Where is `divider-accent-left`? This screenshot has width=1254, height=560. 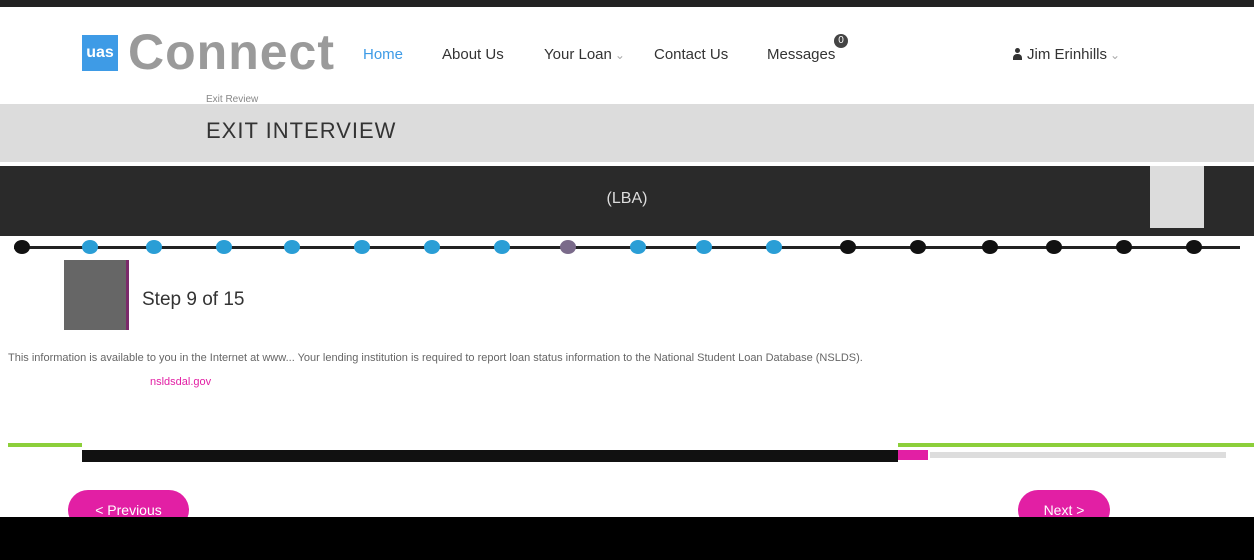
divider-accent-left is located at coordinates (45, 445).